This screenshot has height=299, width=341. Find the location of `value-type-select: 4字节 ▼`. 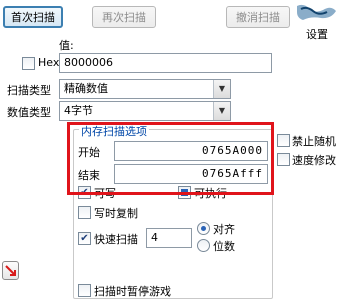

value-type-select: 4字节 ▼ is located at coordinates (145, 111).